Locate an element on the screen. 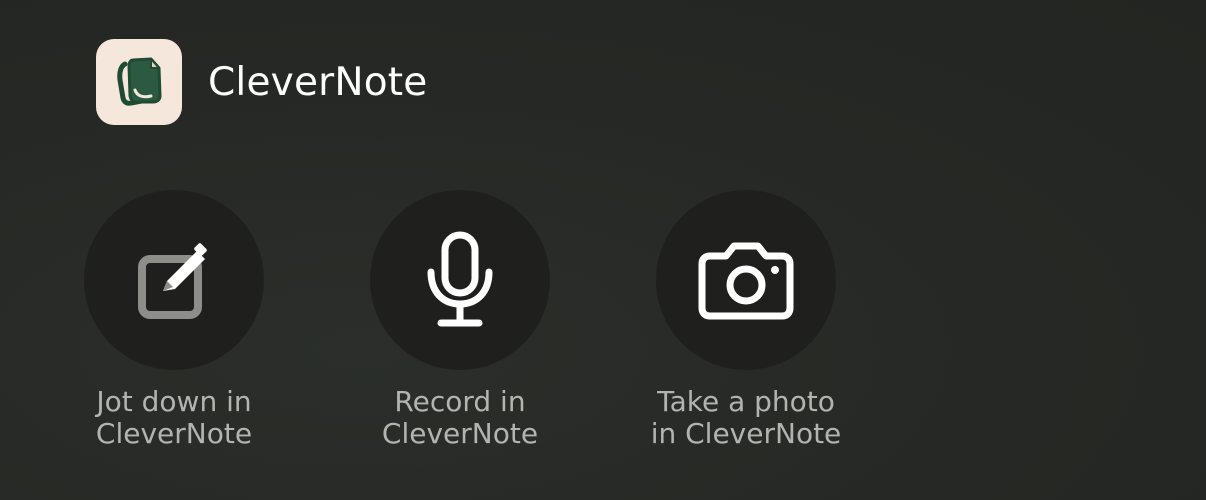 Image resolution: width=1206 pixels, height=500 pixels. take-photo-button is located at coordinates (746, 280).